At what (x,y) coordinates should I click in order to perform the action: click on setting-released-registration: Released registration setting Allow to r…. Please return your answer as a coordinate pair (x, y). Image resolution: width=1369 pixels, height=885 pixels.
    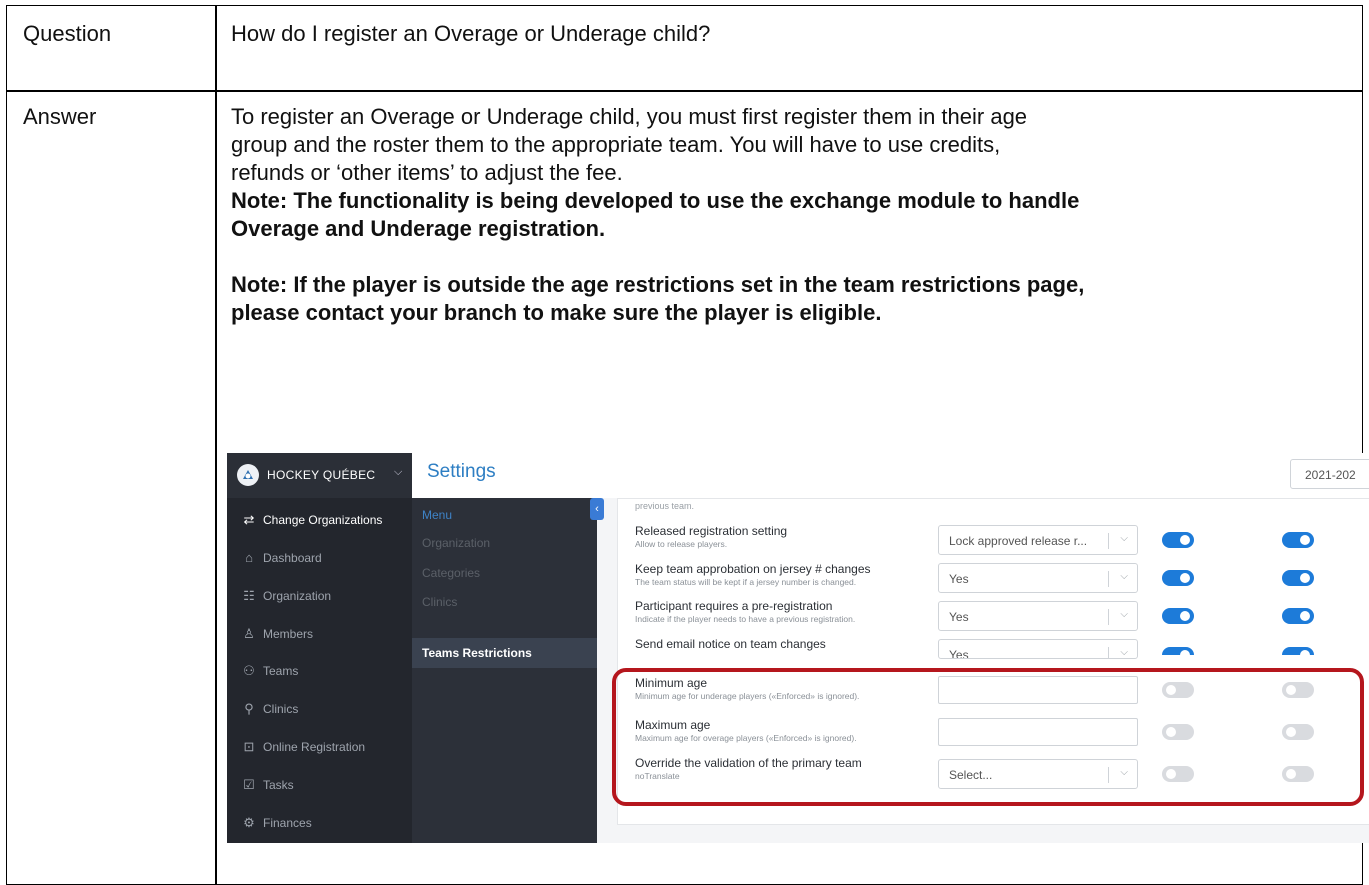
    Looking at the image, I should click on (711, 536).